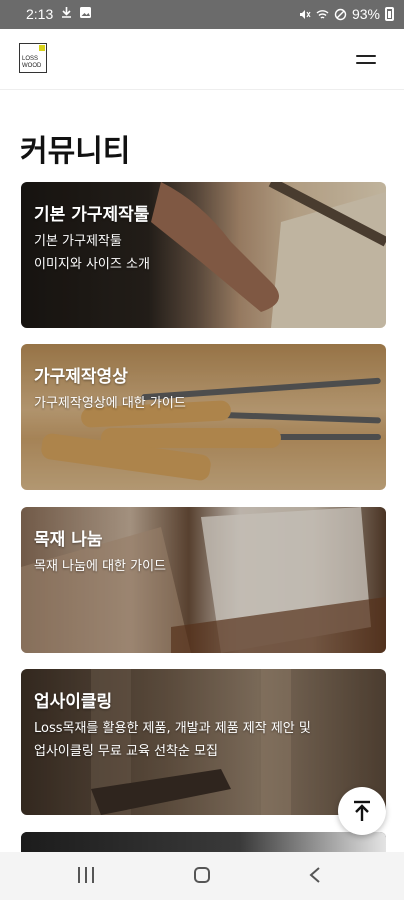 This screenshot has height=900, width=404. Describe the element at coordinates (203, 417) in the screenshot. I see `card-furniture-video: 가구제작영상 가구제작영상에 대한 가이드` at that location.